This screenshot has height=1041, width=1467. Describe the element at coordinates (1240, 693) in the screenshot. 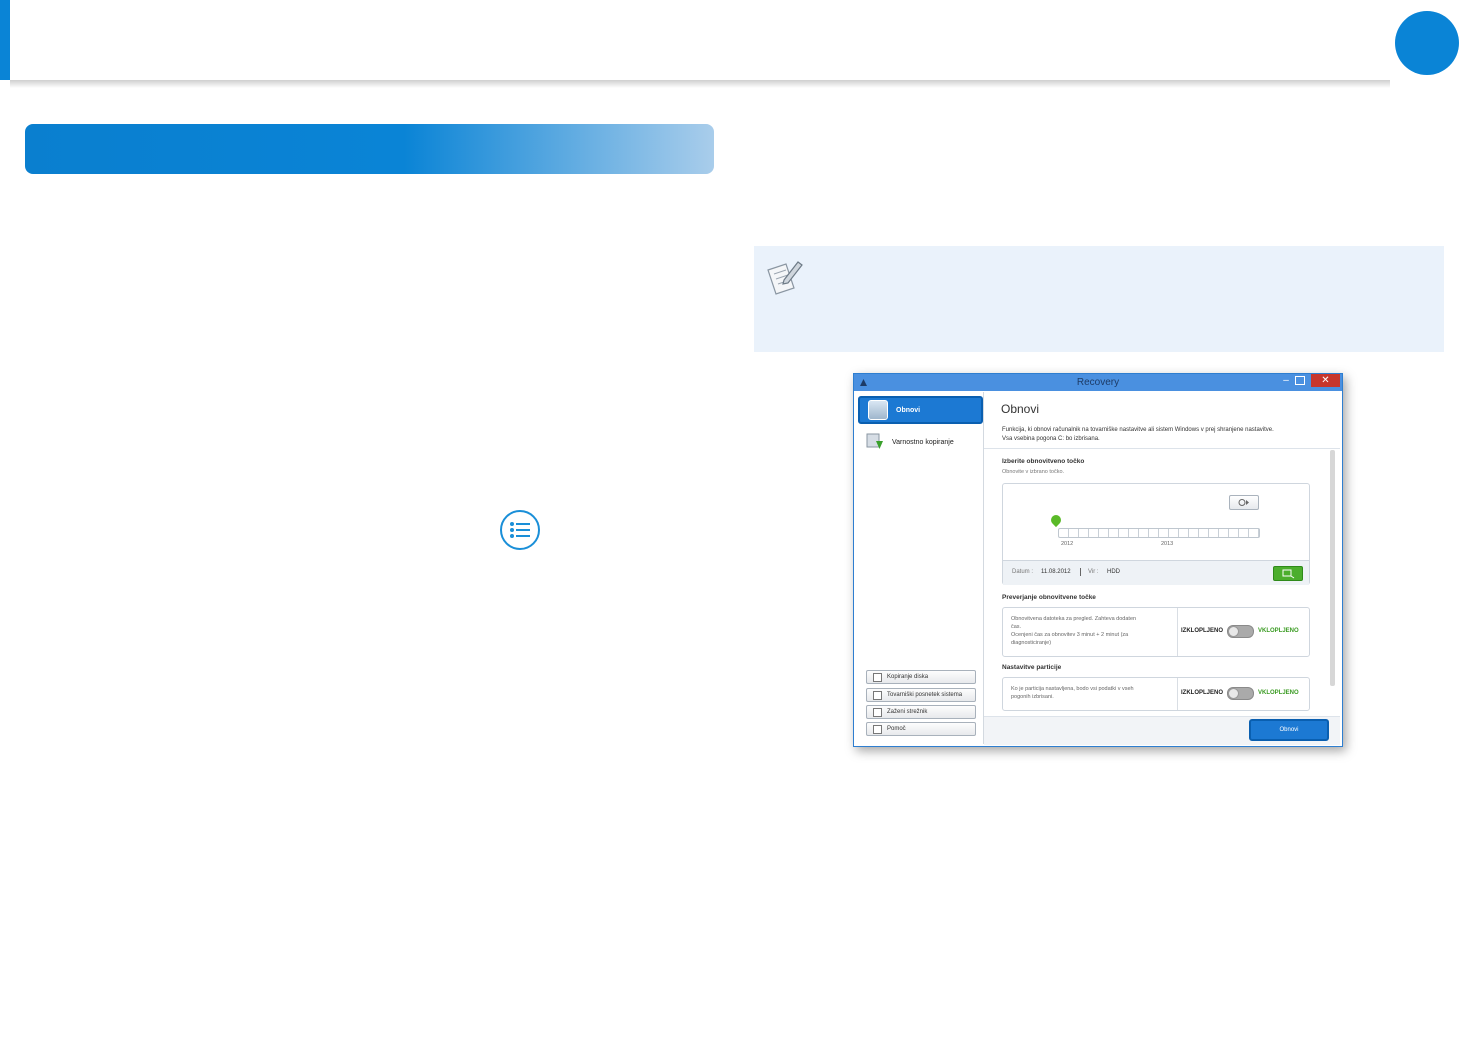

I see `partition-toggle` at that location.